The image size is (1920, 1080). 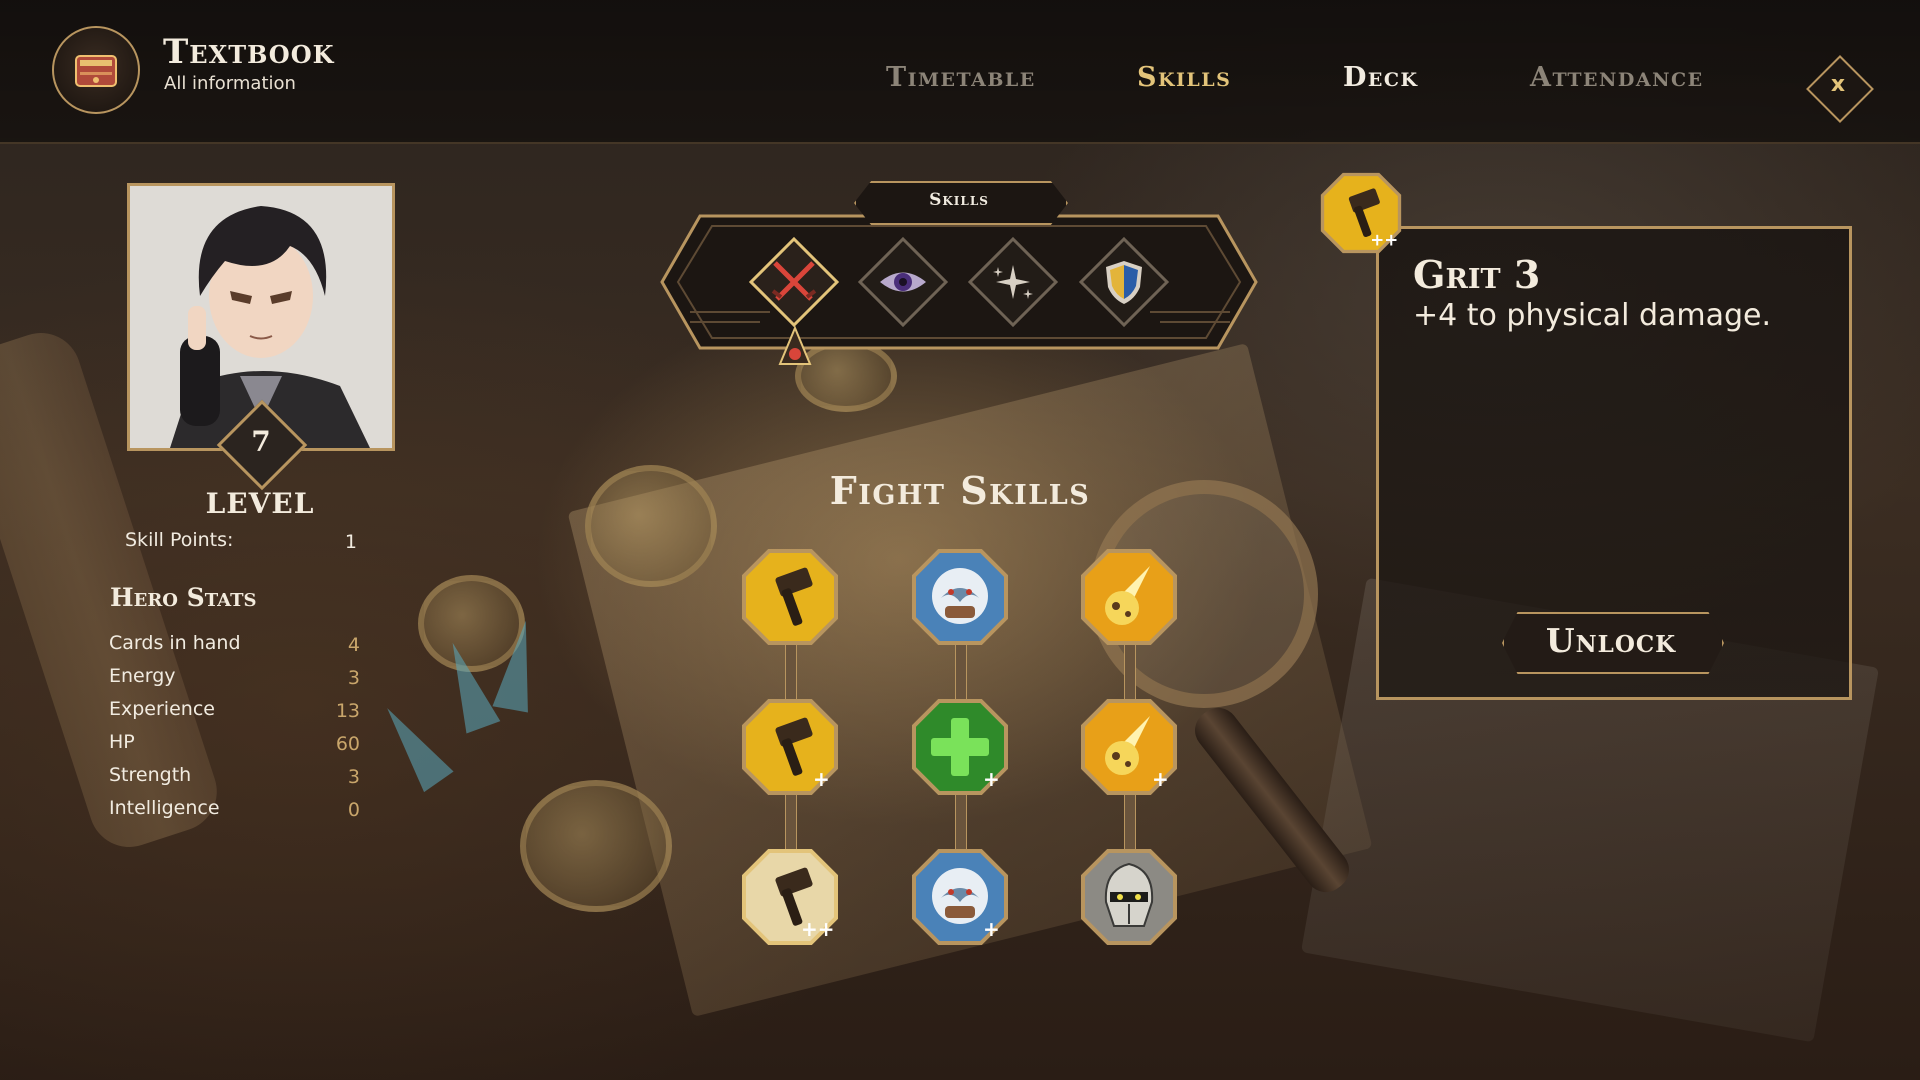 I want to click on level-label: LEVEL, so click(x=260, y=503).